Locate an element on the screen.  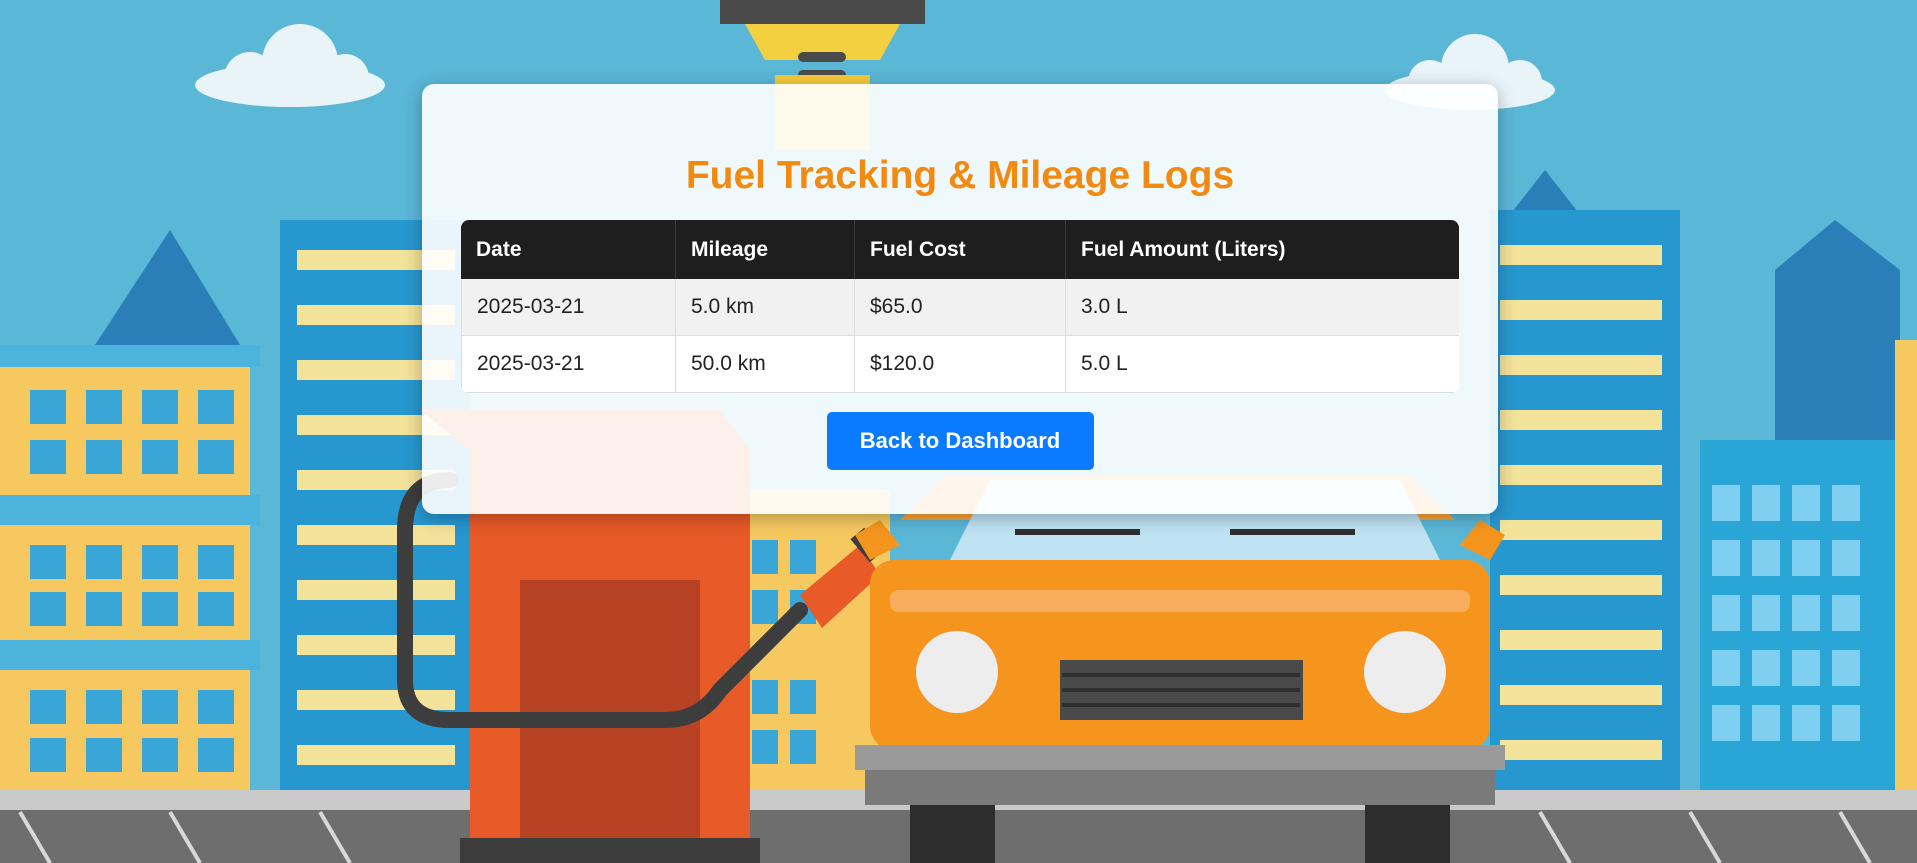
column-header-fuel-cost: Fuel Cost is located at coordinates (960, 249).